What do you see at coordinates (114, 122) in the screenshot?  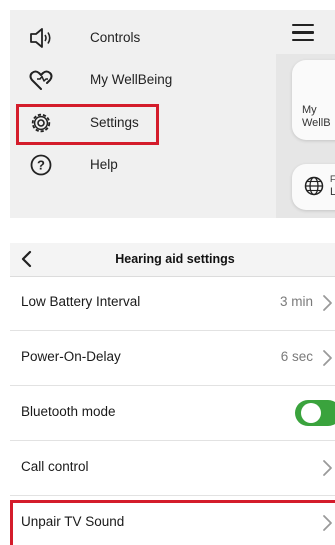 I see `menu-item-label: Settings` at bounding box center [114, 122].